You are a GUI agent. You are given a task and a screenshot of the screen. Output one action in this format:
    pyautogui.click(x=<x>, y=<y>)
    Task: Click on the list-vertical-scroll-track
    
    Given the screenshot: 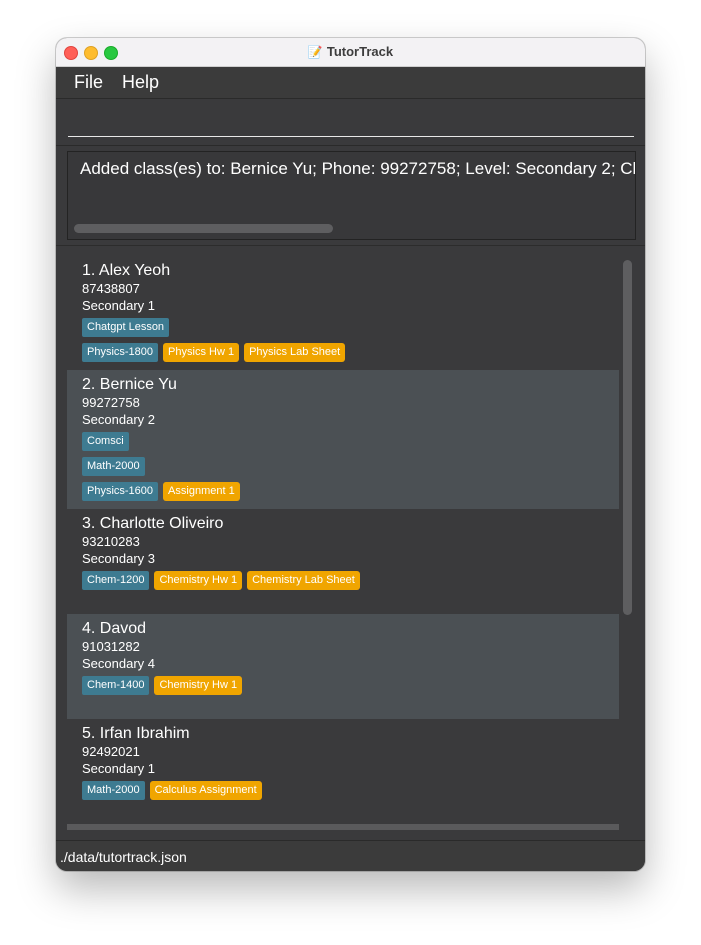 What is the action you would take?
    pyautogui.click(x=628, y=543)
    